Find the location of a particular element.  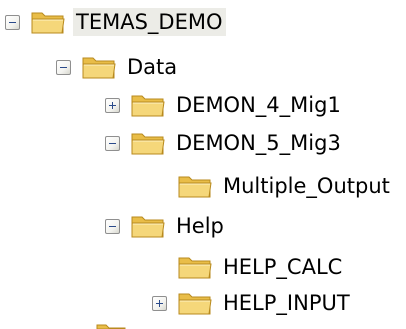

tree-node-label: Multiple_Output is located at coordinates (306, 186).